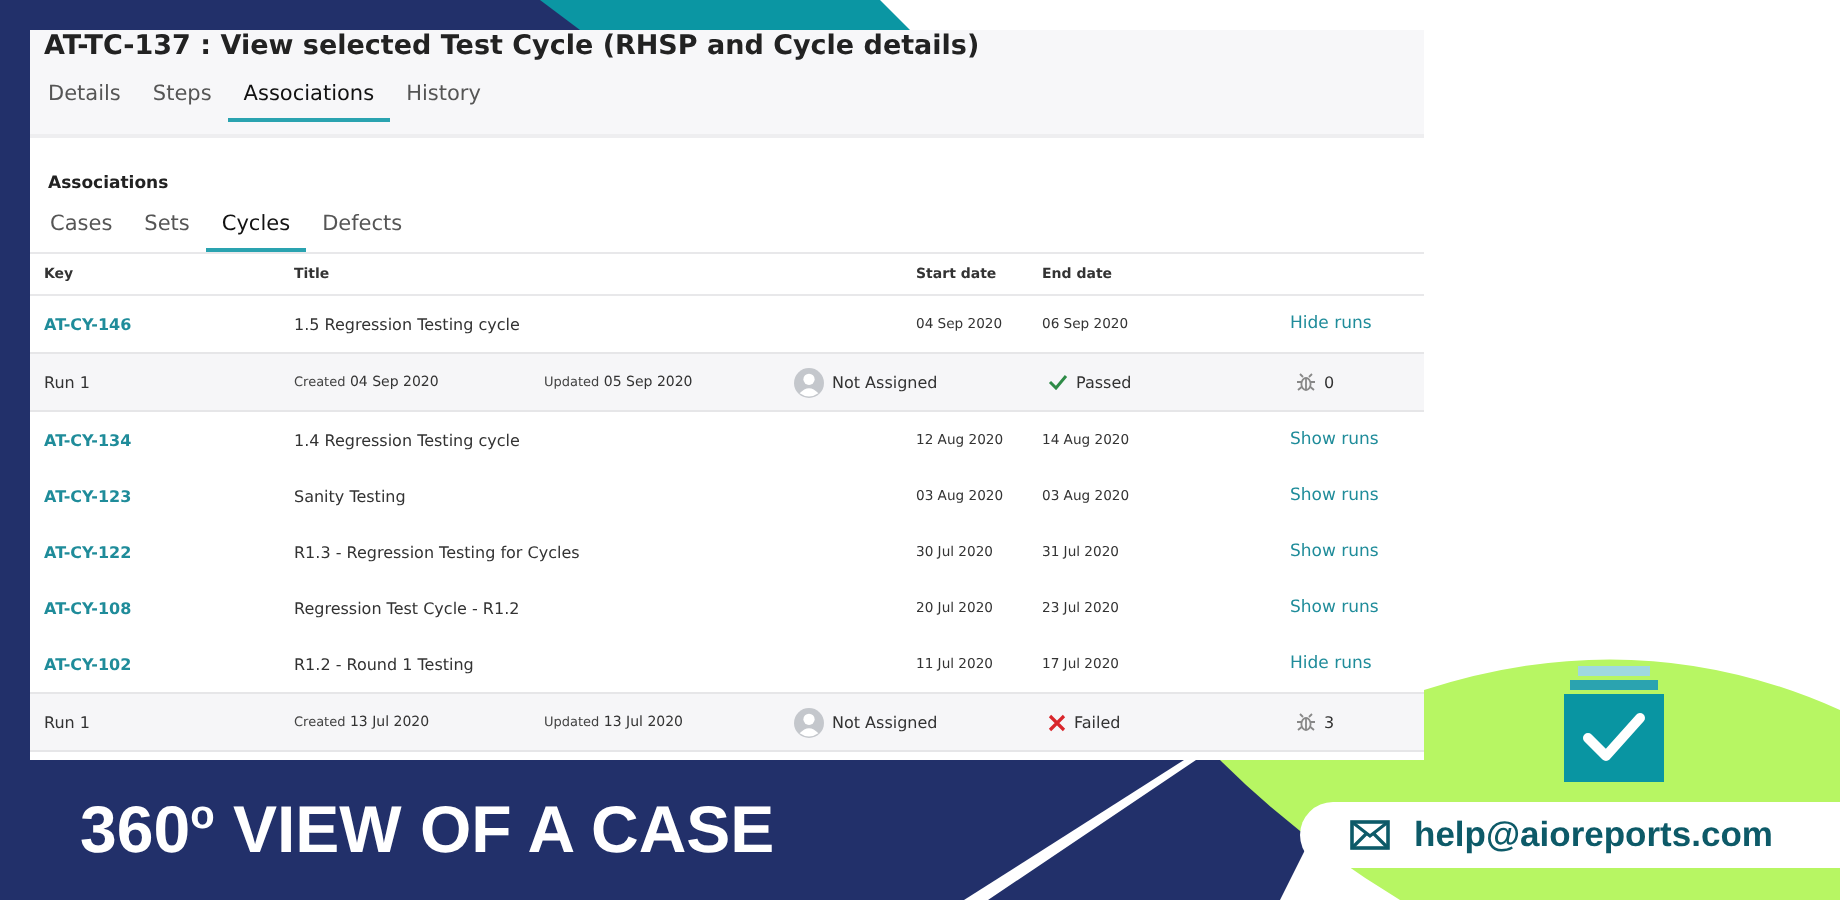  Describe the element at coordinates (408, 440) in the screenshot. I see `table-cell-text: 1.4 Regression Testing cycle` at that location.